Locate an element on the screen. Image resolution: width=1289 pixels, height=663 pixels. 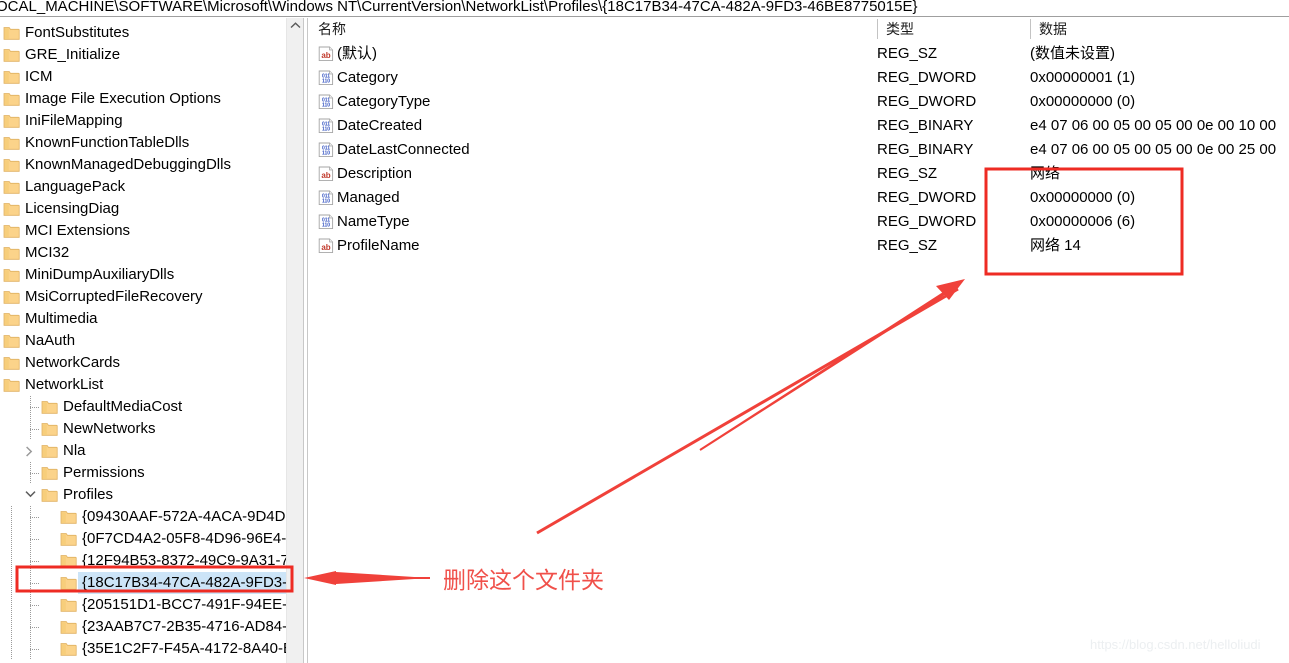
tree-item: Profiles is located at coordinates (57, 495).